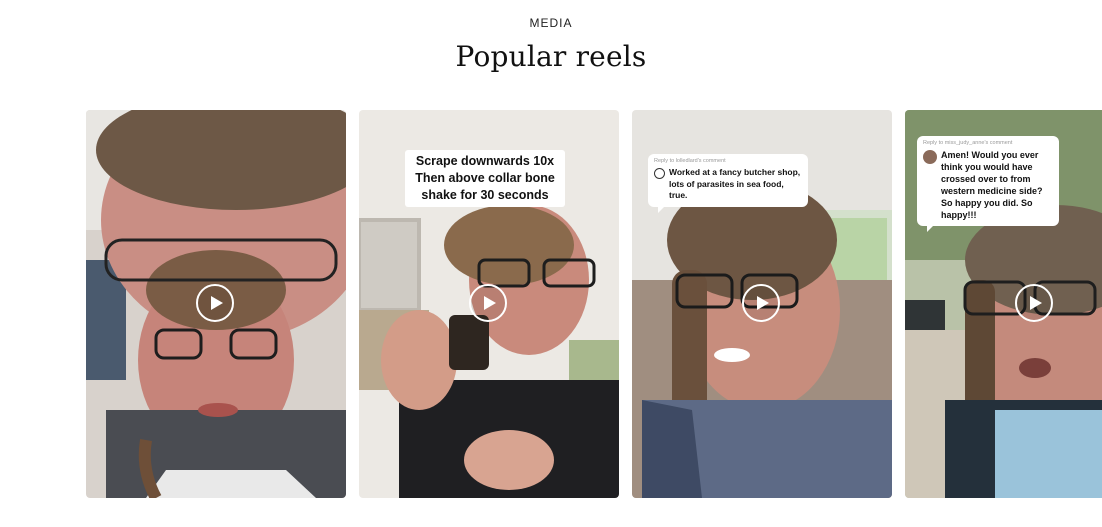  What do you see at coordinates (690, 161) in the screenshot?
I see `reply-to-label: Reply to lolledlard's comment` at bounding box center [690, 161].